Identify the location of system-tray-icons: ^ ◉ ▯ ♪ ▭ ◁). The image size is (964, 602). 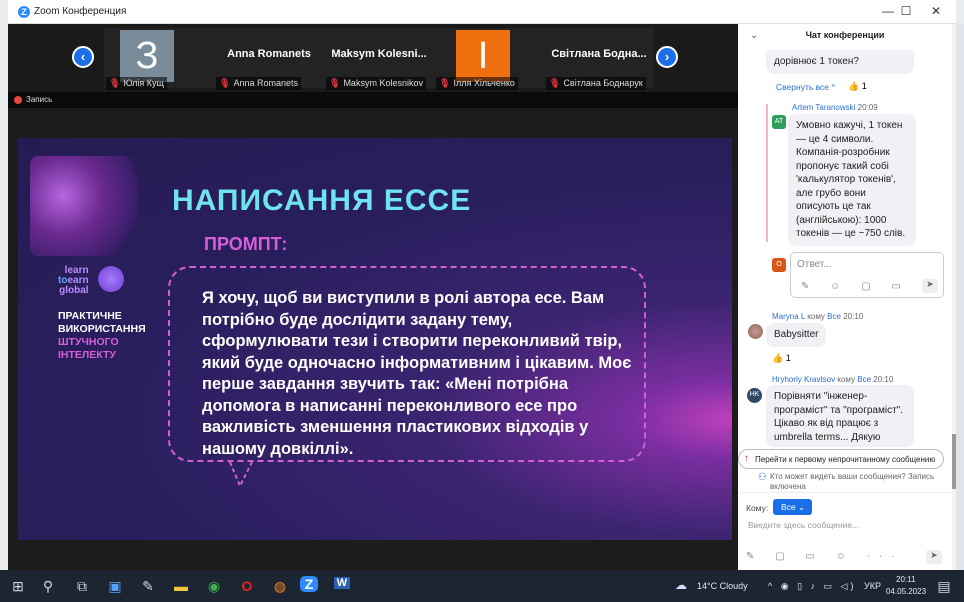
(812, 586).